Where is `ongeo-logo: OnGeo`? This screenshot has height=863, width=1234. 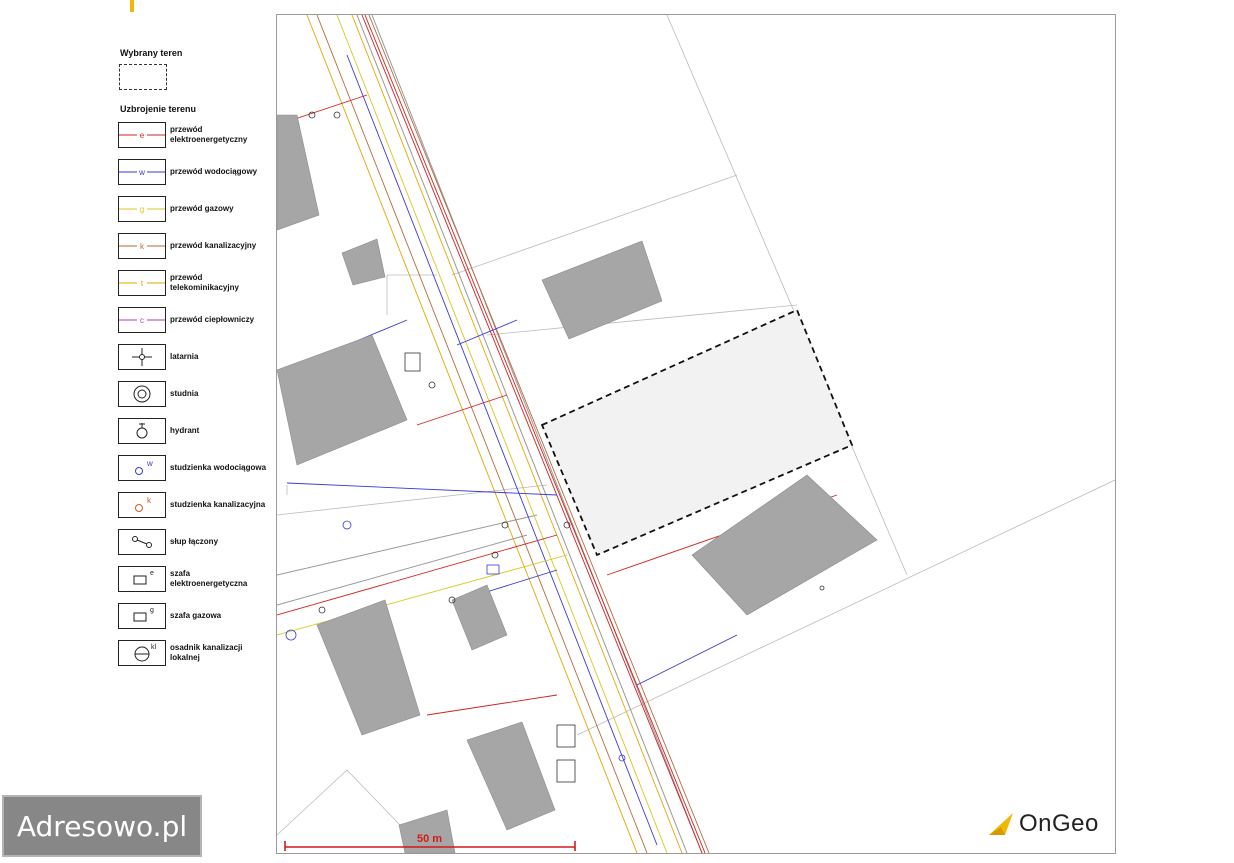 ongeo-logo: OnGeo is located at coordinates (1043, 824).